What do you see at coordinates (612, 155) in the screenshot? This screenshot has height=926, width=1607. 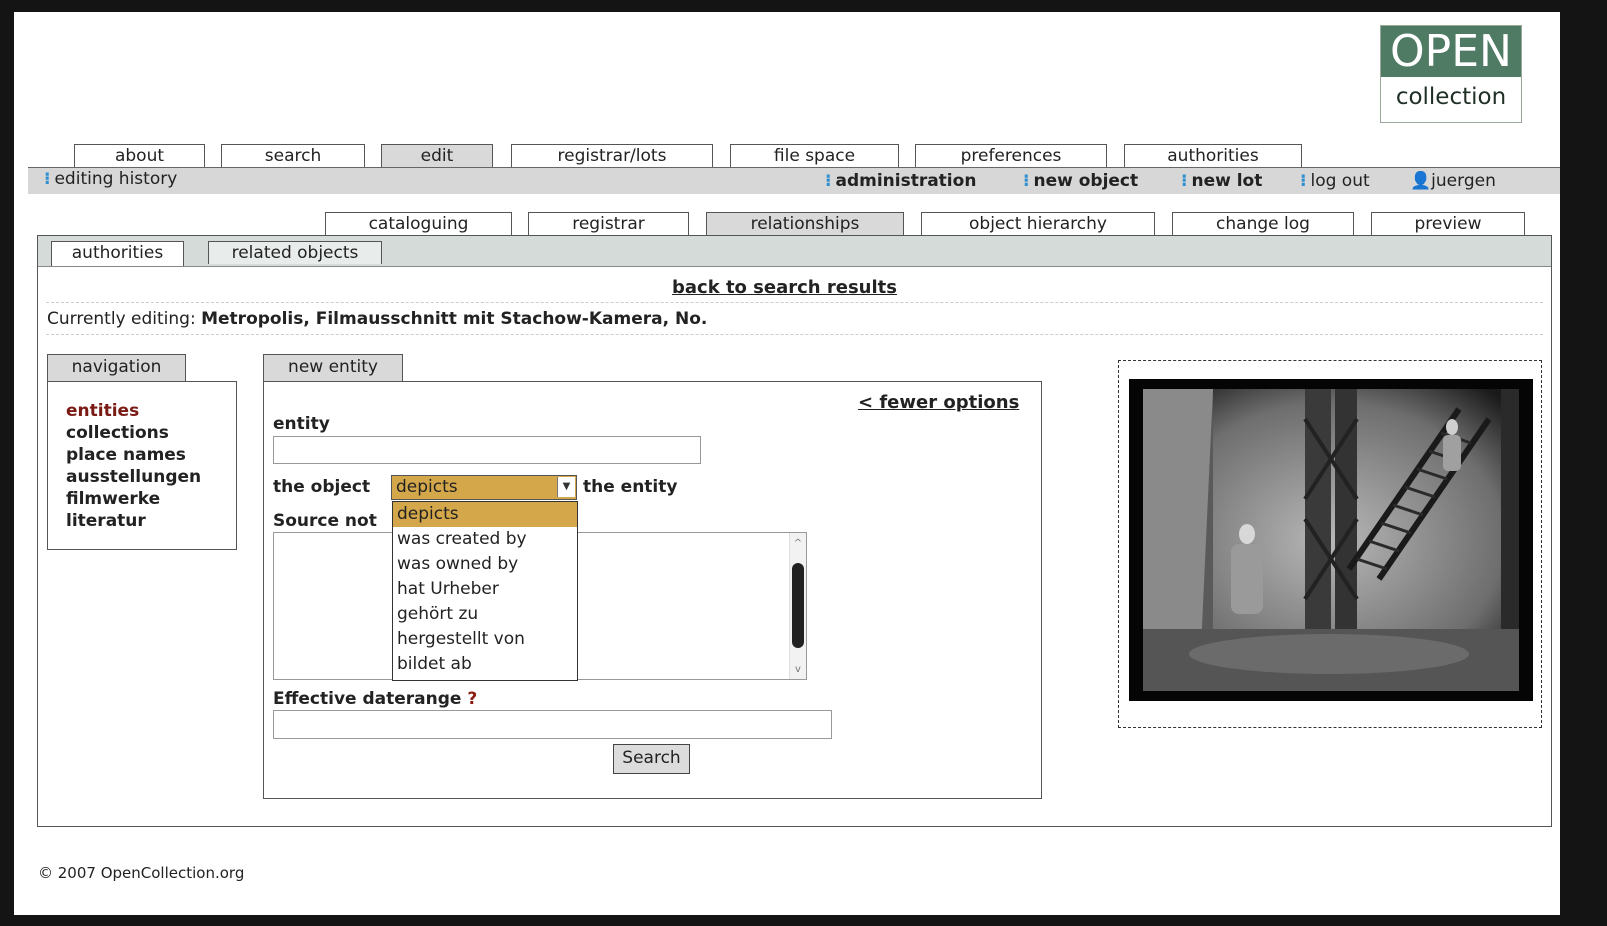 I see `tab-registrar-lots: registrar/lots` at bounding box center [612, 155].